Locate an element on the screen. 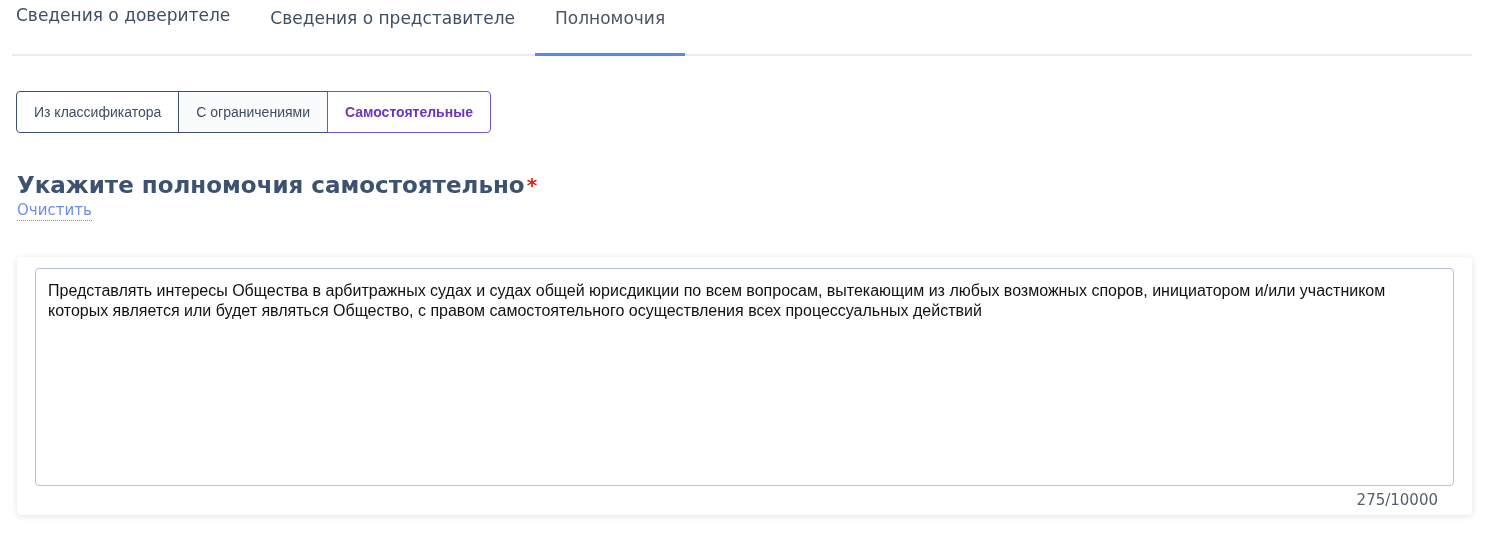  character-counter: 275/10000 is located at coordinates (1397, 499).